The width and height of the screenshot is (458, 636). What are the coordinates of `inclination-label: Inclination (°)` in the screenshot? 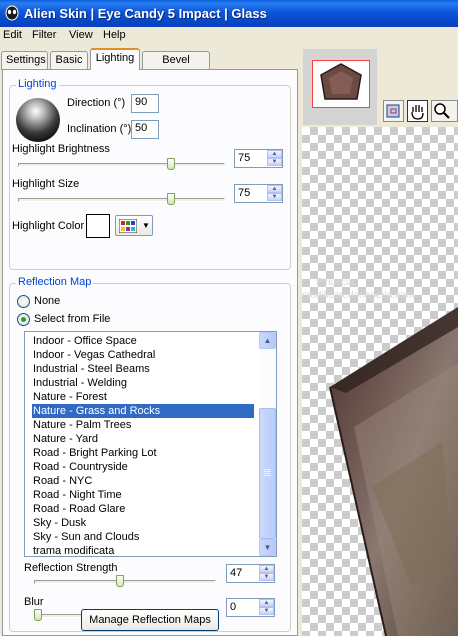 It's located at (99, 129).